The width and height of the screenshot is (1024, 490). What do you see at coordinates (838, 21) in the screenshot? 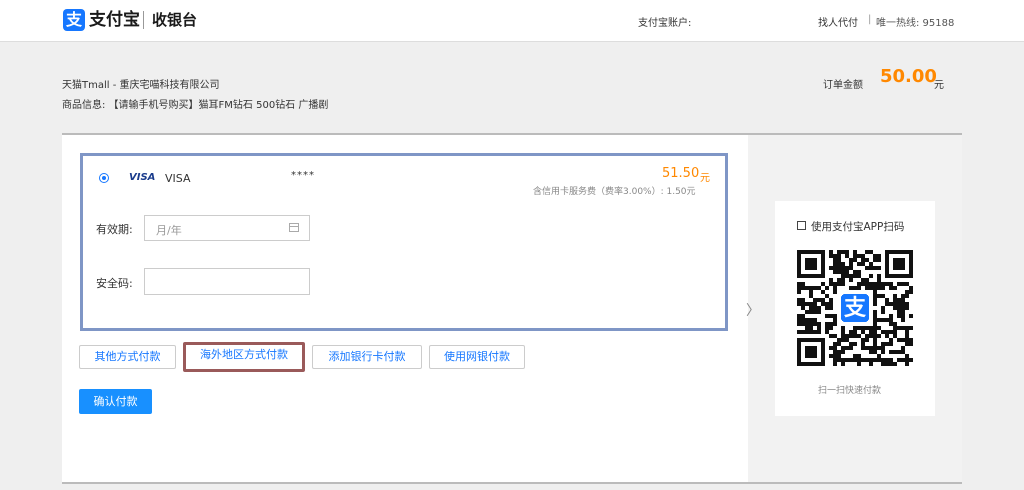
I see `proxy-pay-link: 找人代付` at bounding box center [838, 21].